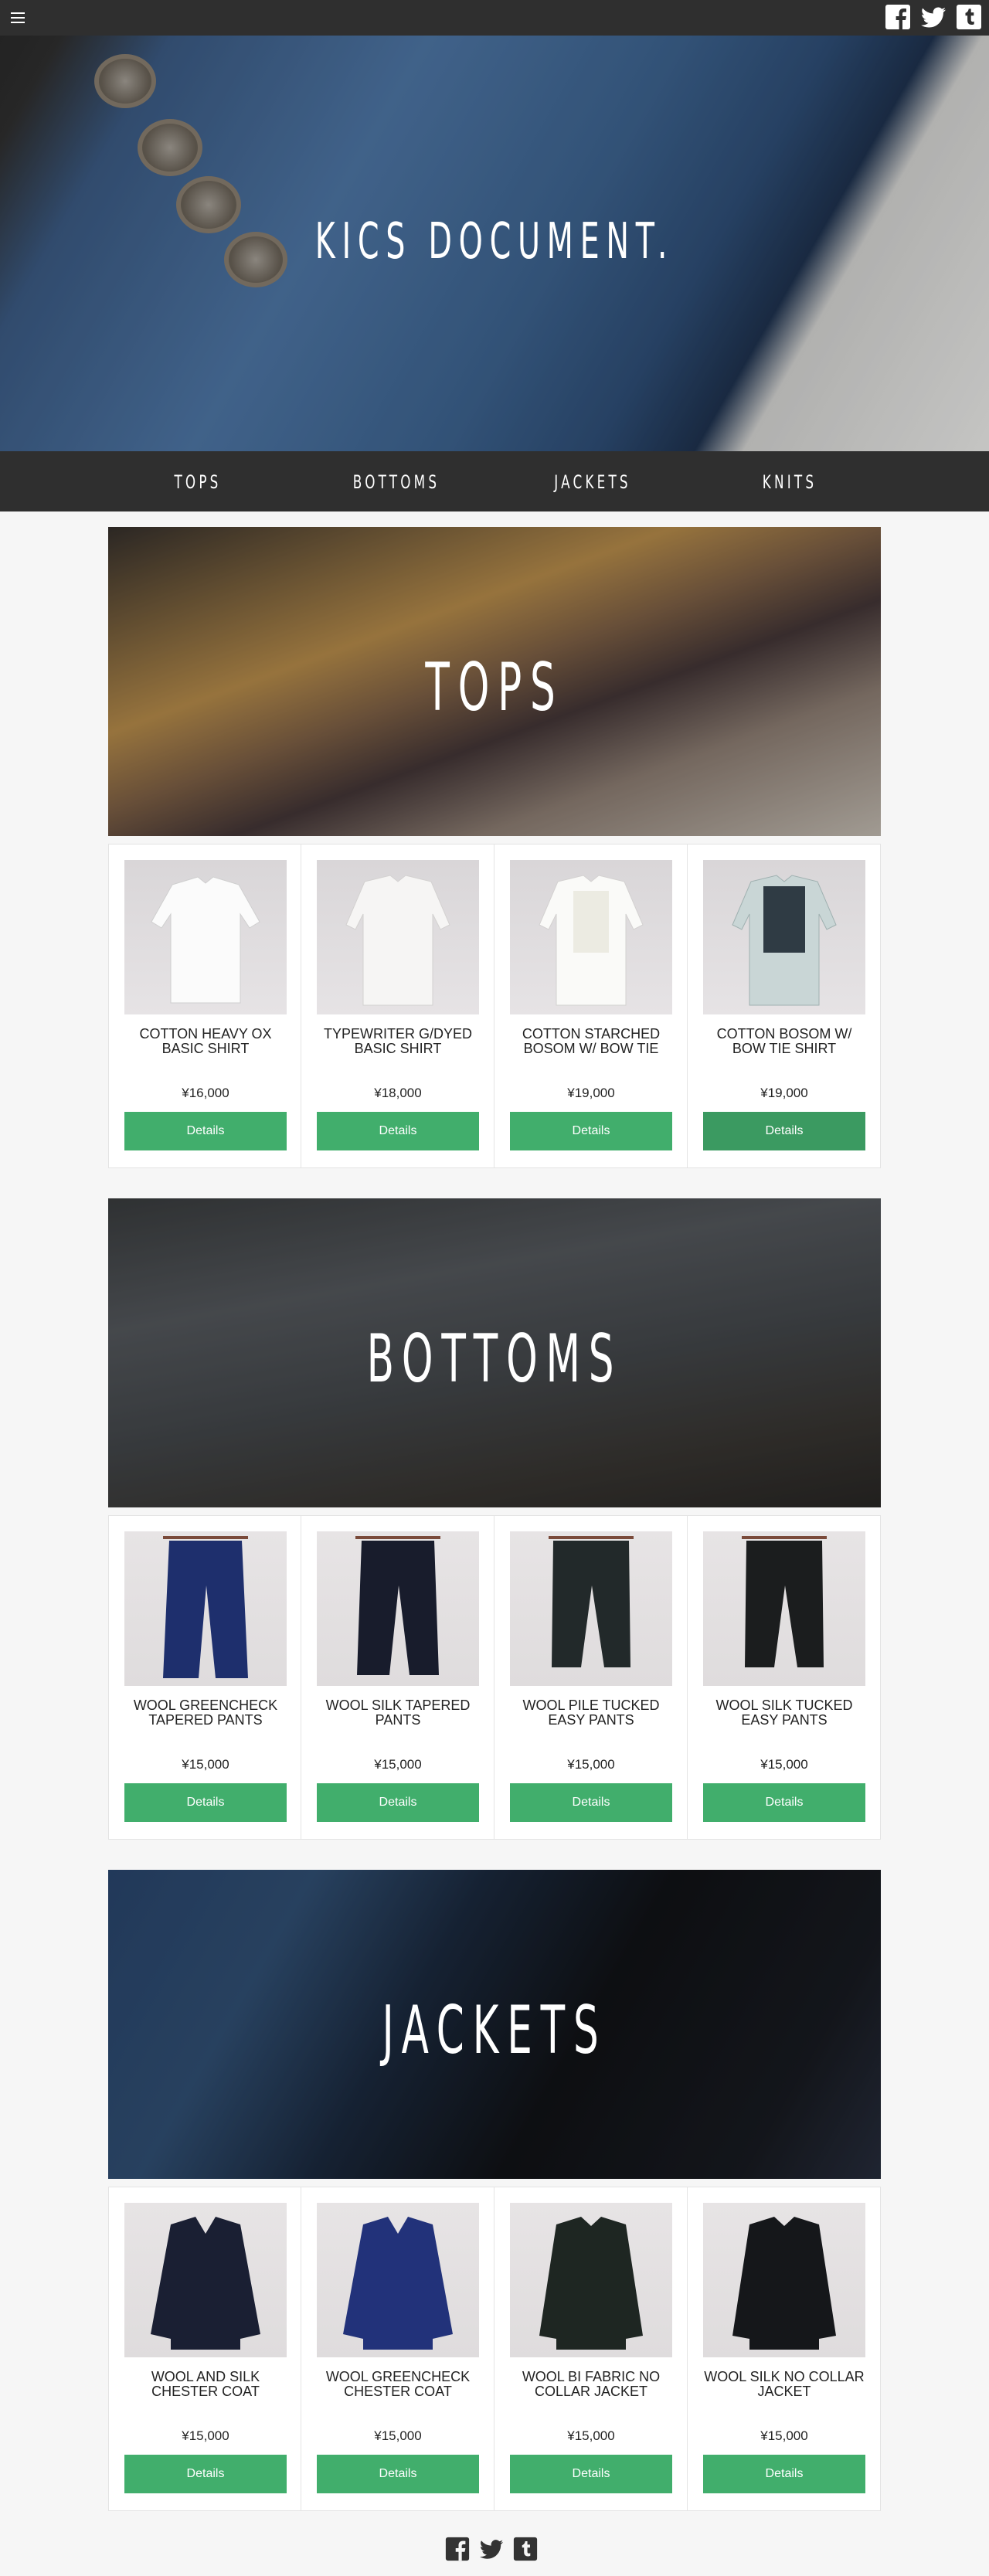  Describe the element at coordinates (398, 1041) in the screenshot. I see `product-name: TYPEWRITER G/DYED BASIC SHIRT` at that location.